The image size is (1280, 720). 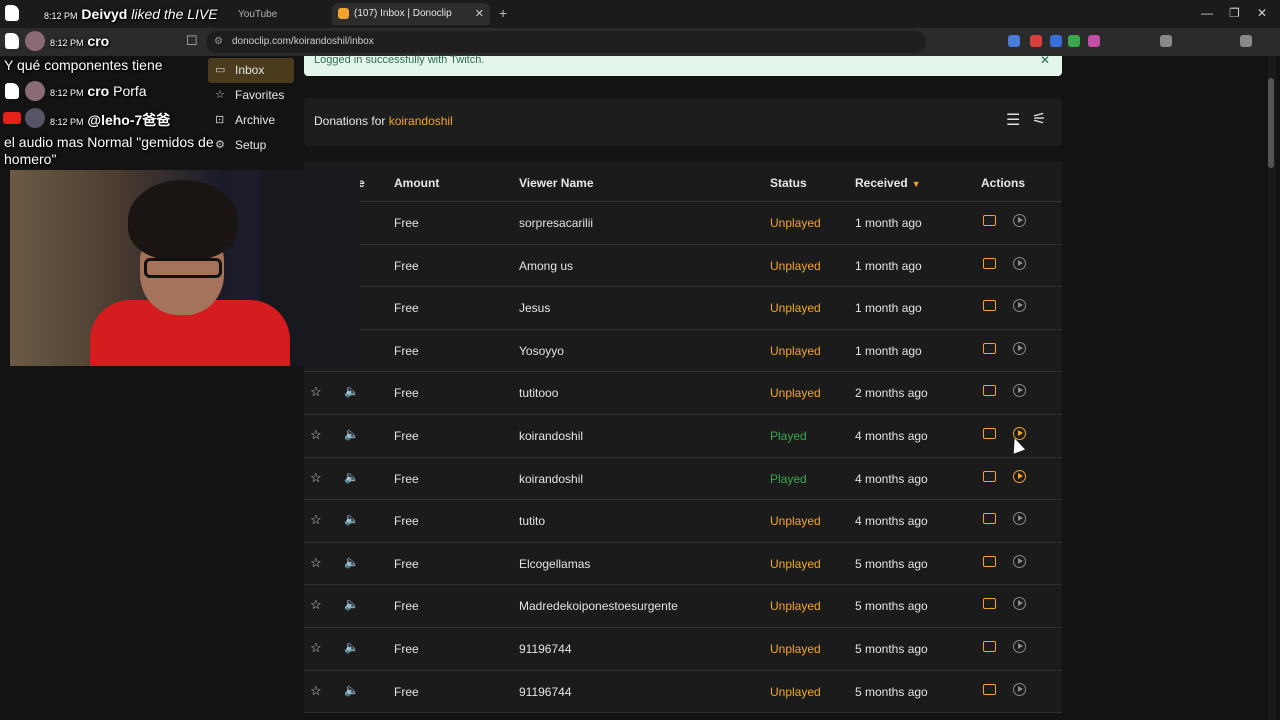 I want to click on table-row: ☆ 🔈 Free tutitooo Unplayed 2 months ago, so click(x=683, y=393).